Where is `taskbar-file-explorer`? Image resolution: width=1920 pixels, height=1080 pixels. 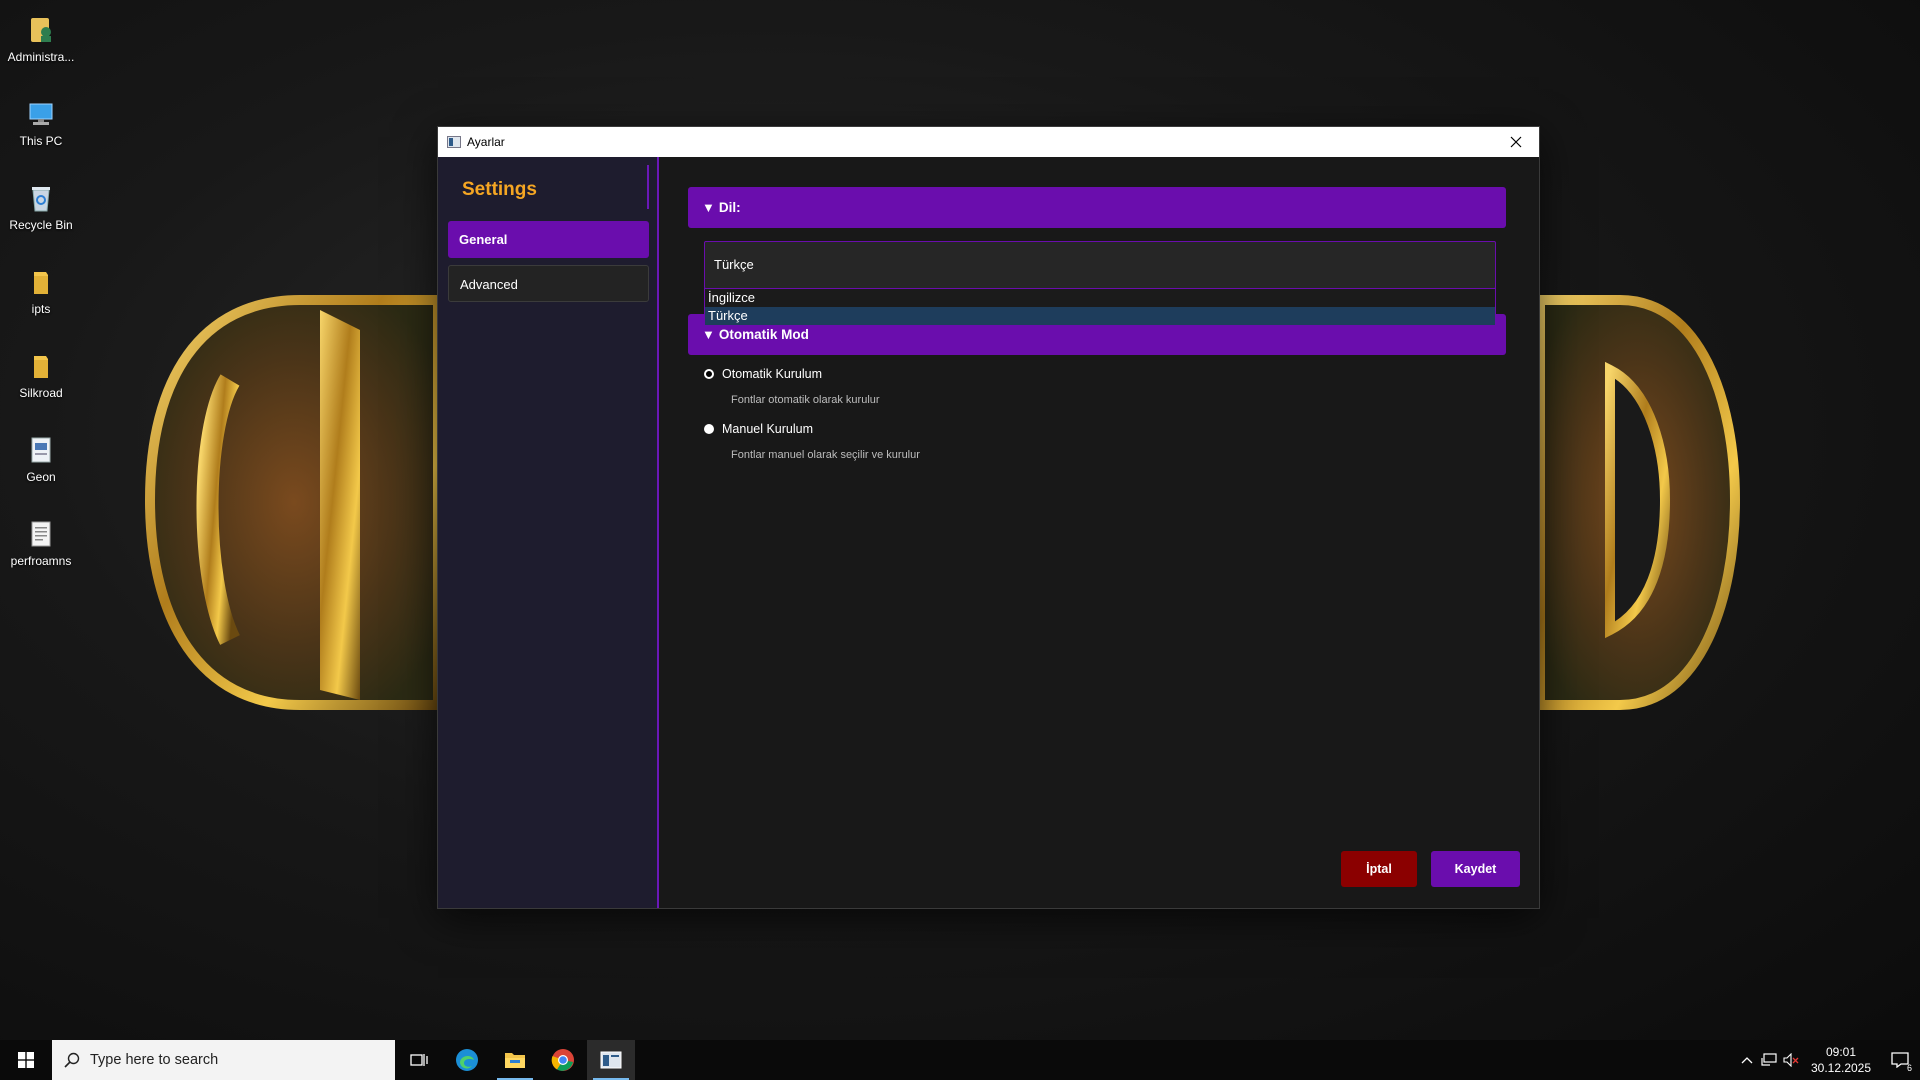
taskbar-file-explorer is located at coordinates (515, 1060).